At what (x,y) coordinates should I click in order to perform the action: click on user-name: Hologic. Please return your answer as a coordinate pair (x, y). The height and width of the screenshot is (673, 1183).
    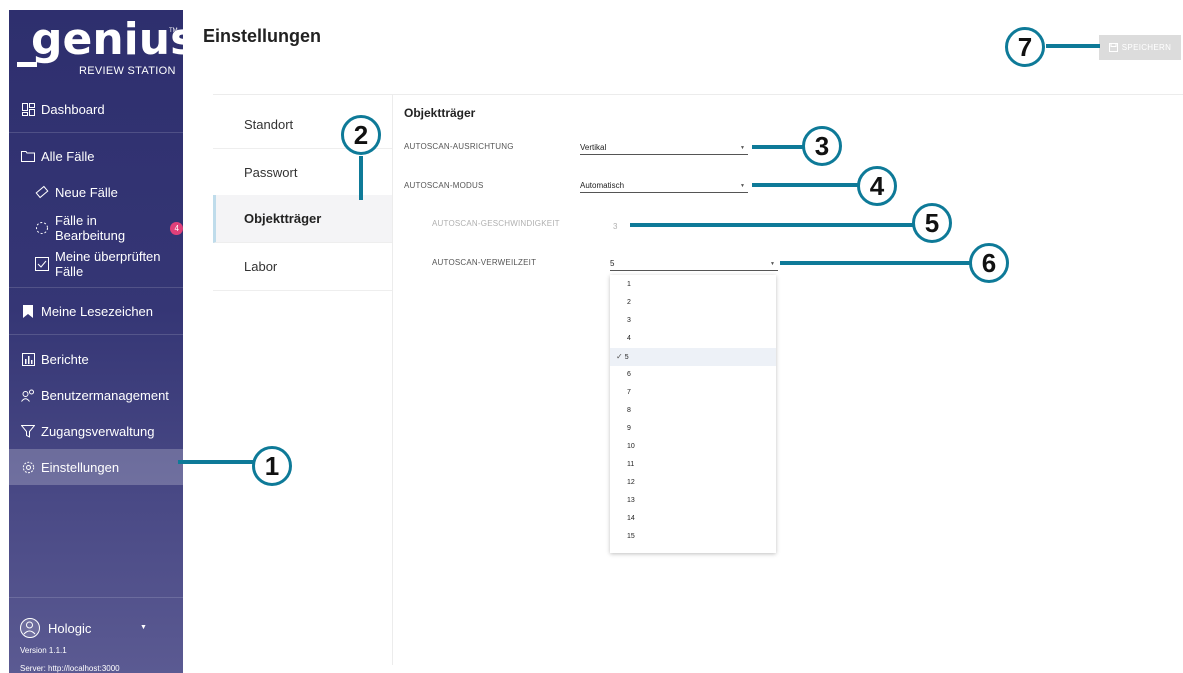
    Looking at the image, I should click on (70, 628).